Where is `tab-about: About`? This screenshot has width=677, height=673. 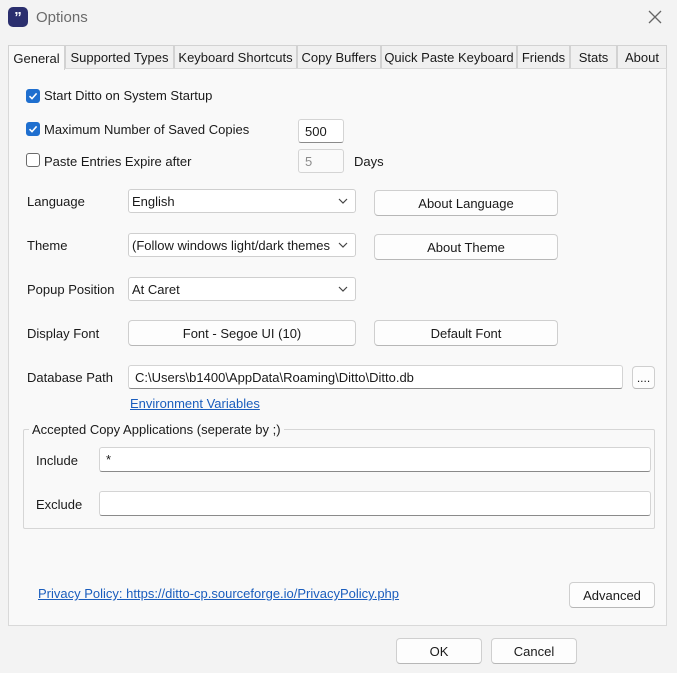 tab-about: About is located at coordinates (642, 57).